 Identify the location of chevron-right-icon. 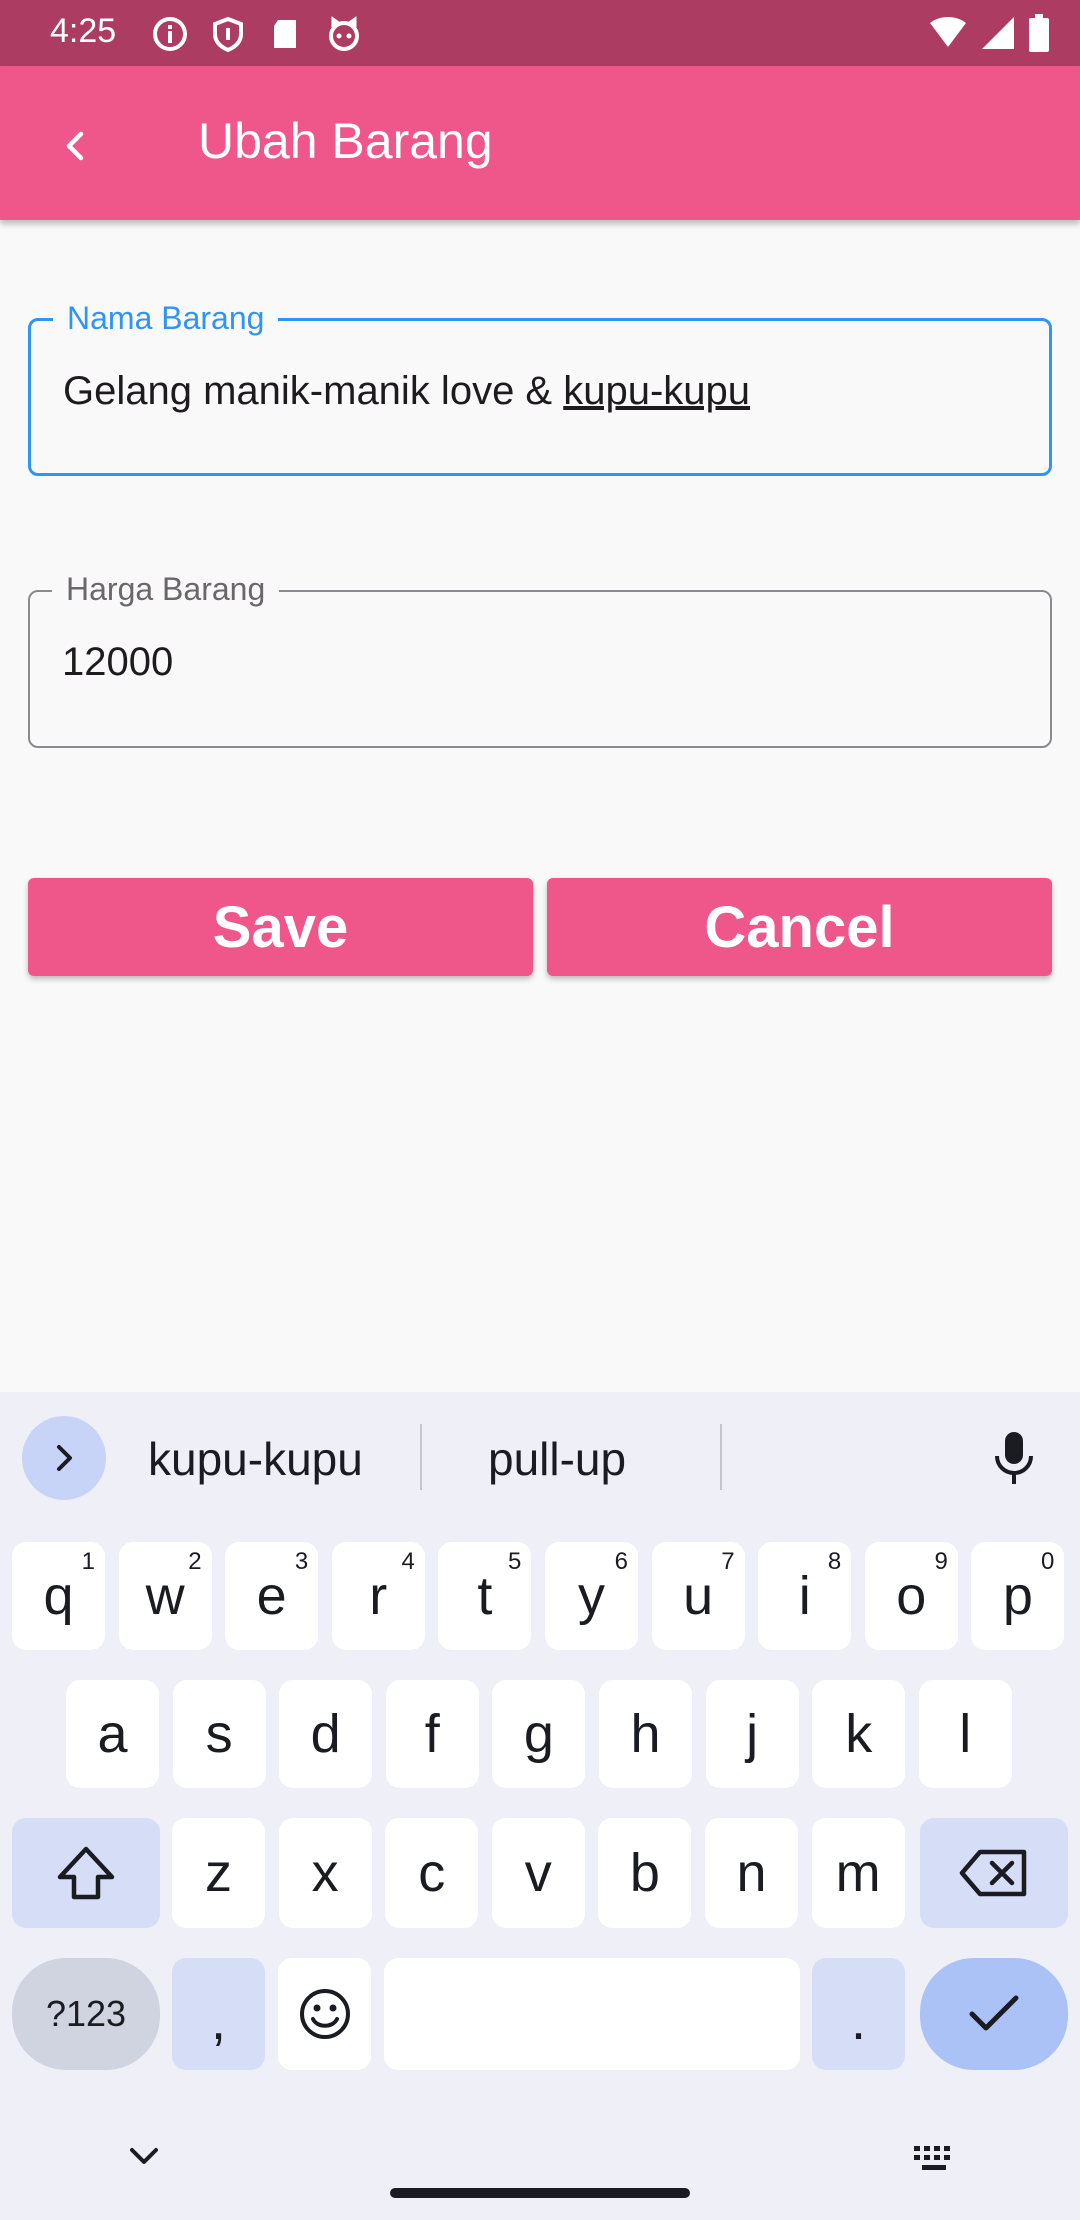
(64, 1458).